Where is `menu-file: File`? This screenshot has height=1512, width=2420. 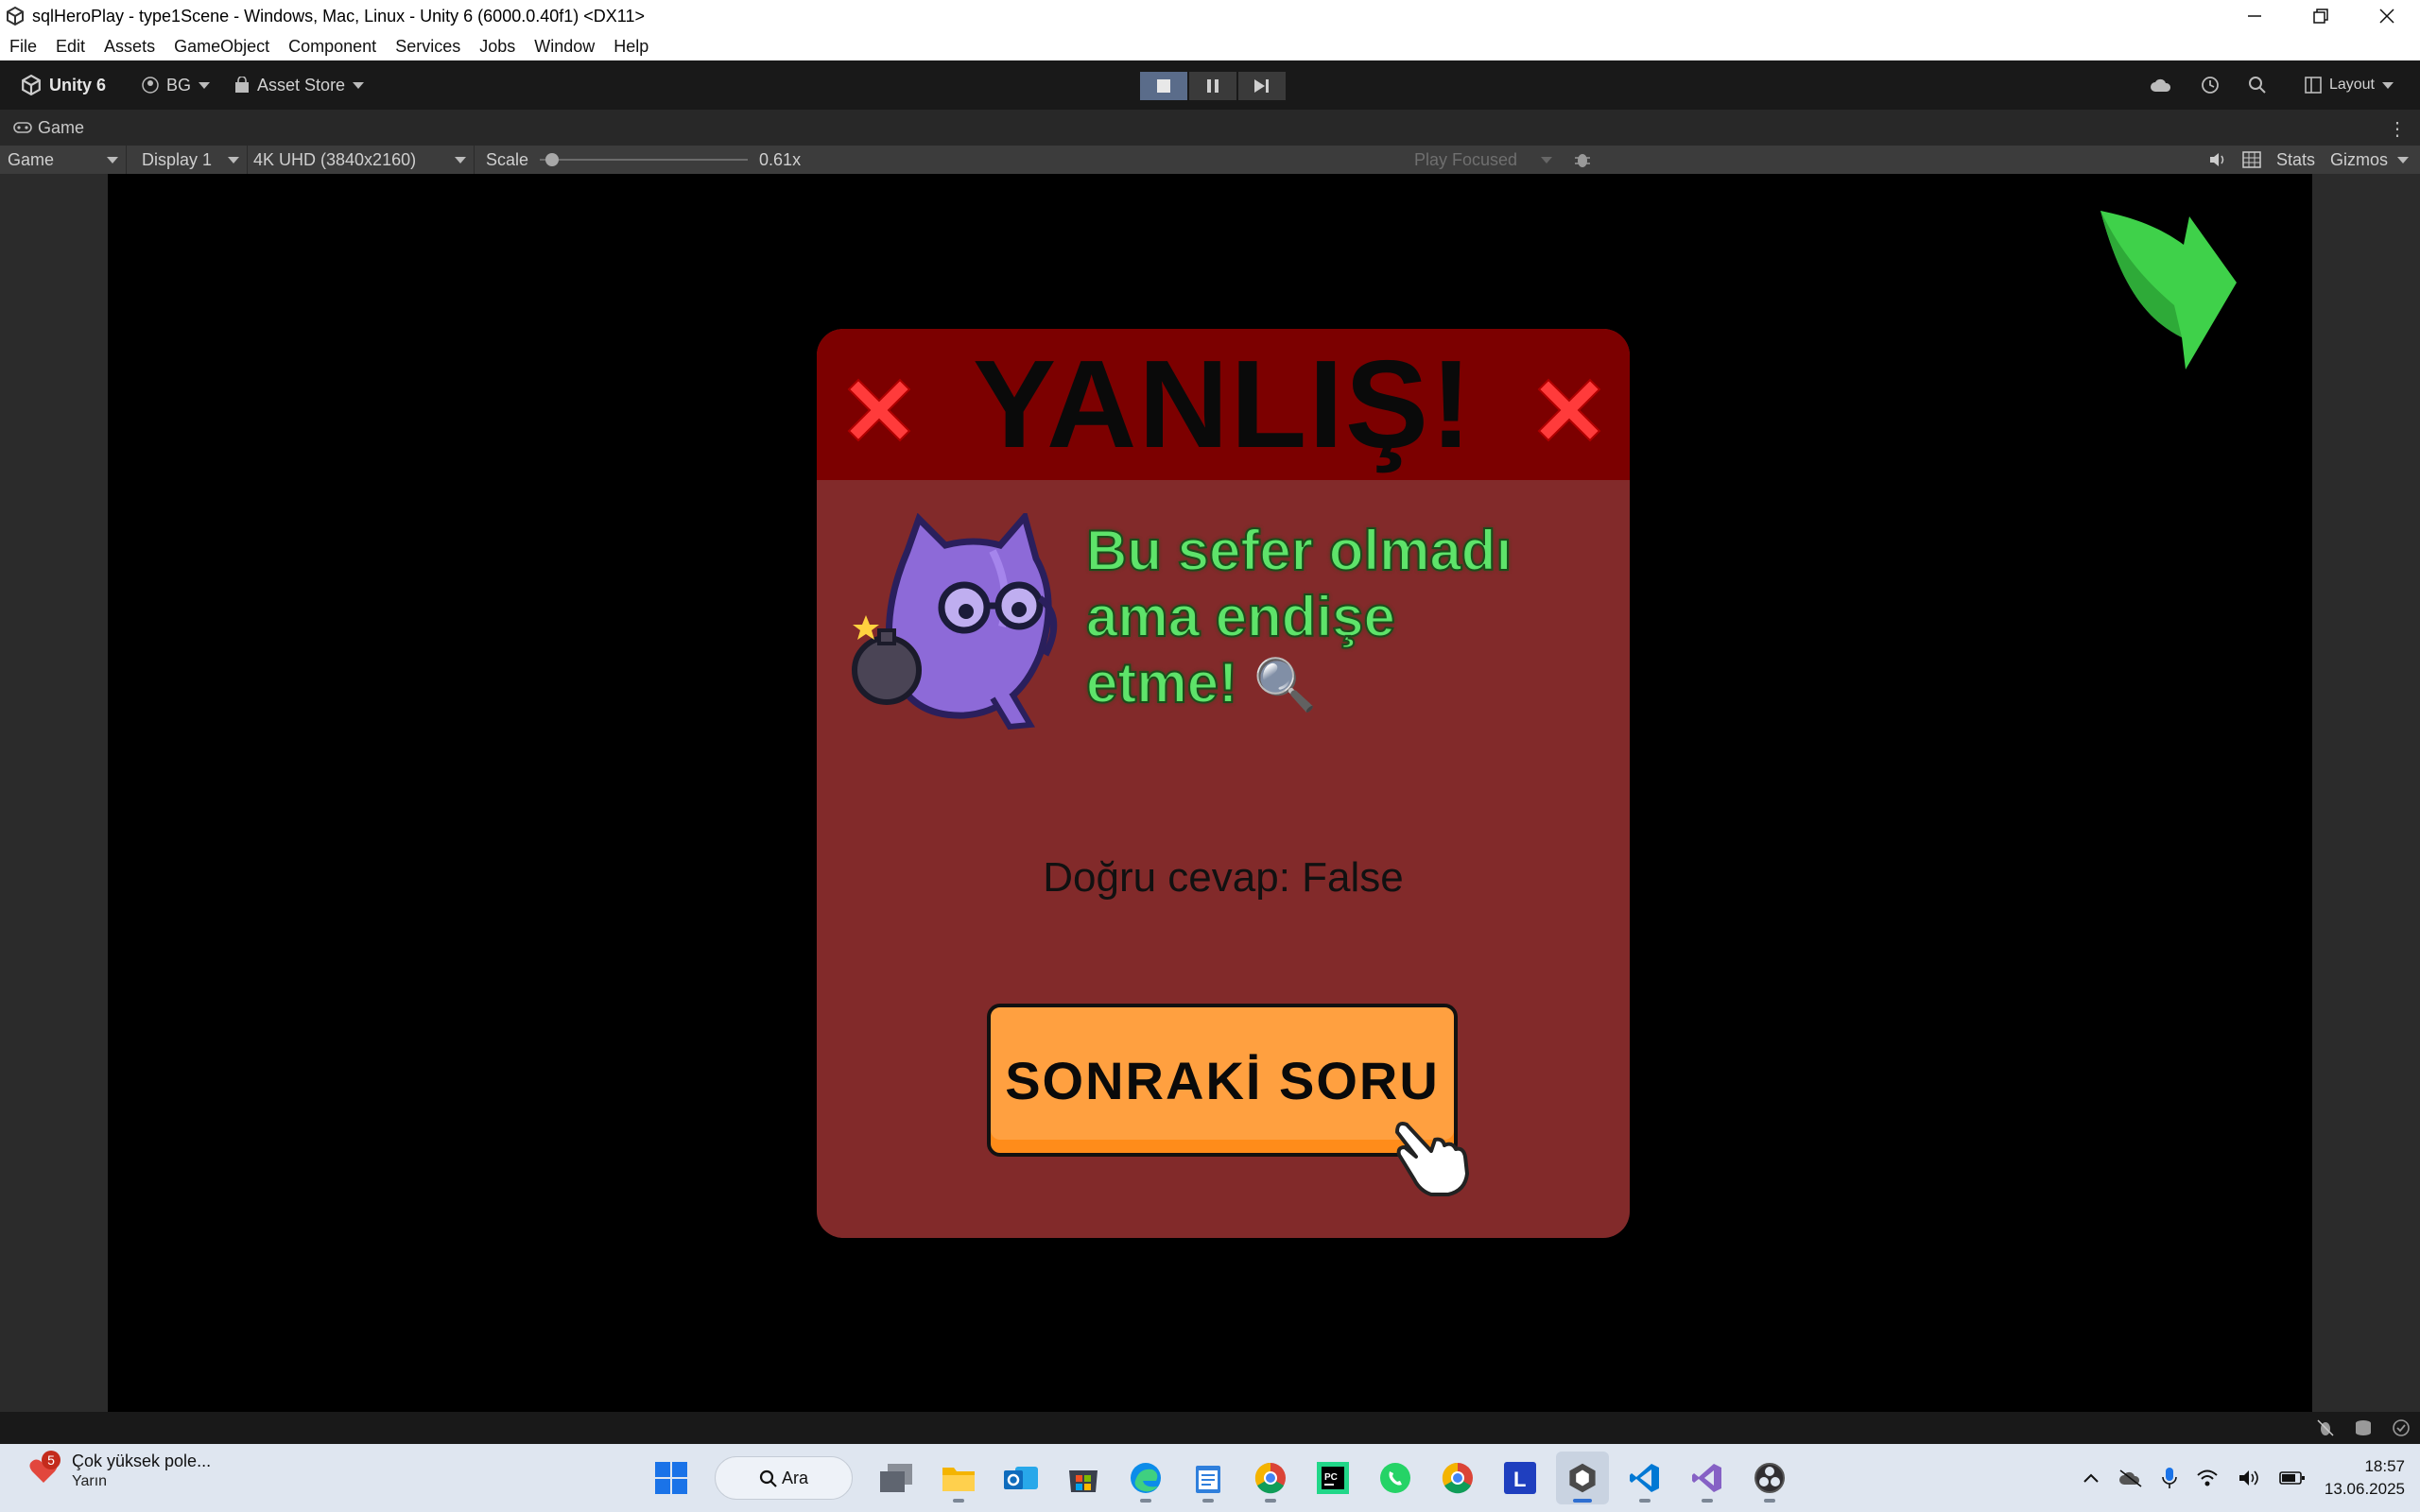
menu-file: File is located at coordinates (23, 47).